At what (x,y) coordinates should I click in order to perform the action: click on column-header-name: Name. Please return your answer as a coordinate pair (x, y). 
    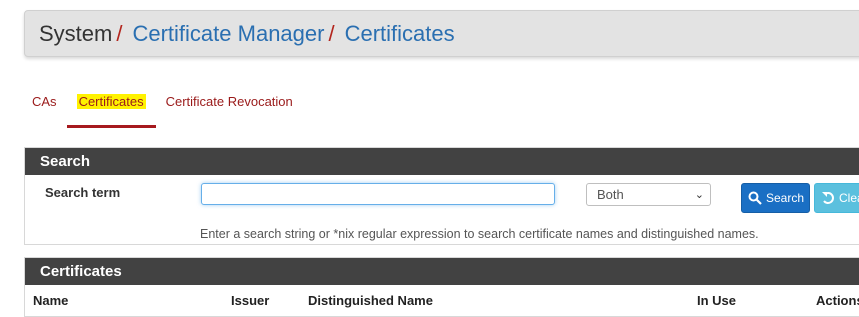
    Looking at the image, I should click on (50, 300).